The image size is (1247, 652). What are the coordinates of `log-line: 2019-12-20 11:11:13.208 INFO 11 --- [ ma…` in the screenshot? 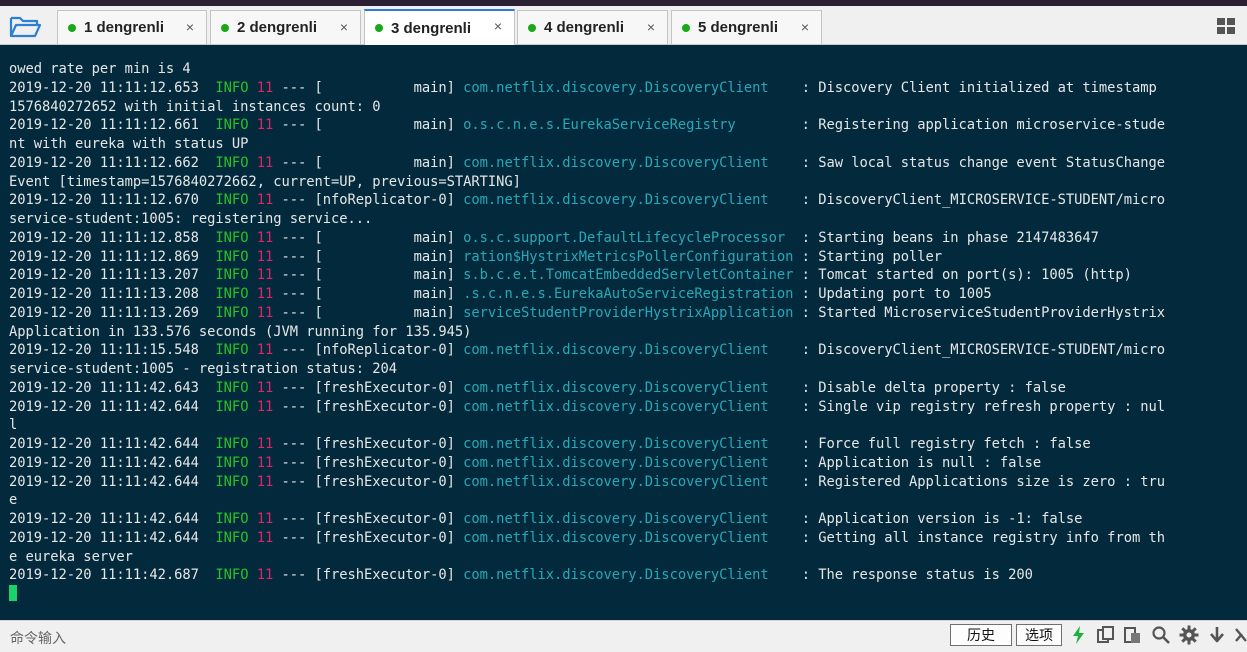 It's located at (500, 294).